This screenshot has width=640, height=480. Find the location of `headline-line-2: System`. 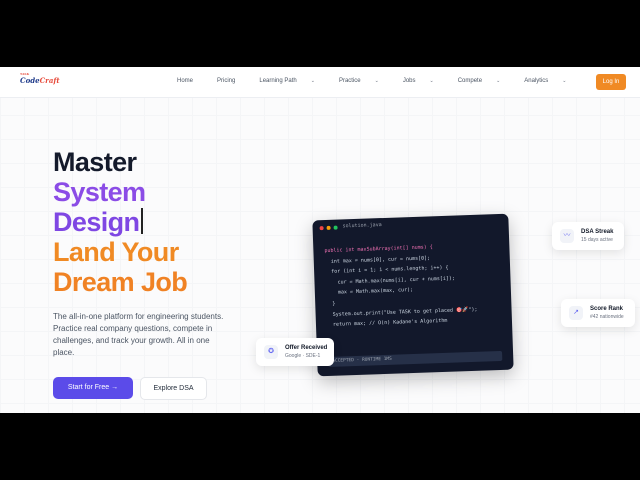

headline-line-2: System is located at coordinates (99, 192).